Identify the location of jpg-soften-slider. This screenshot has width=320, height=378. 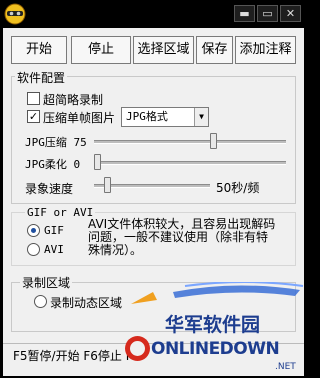
(97, 162).